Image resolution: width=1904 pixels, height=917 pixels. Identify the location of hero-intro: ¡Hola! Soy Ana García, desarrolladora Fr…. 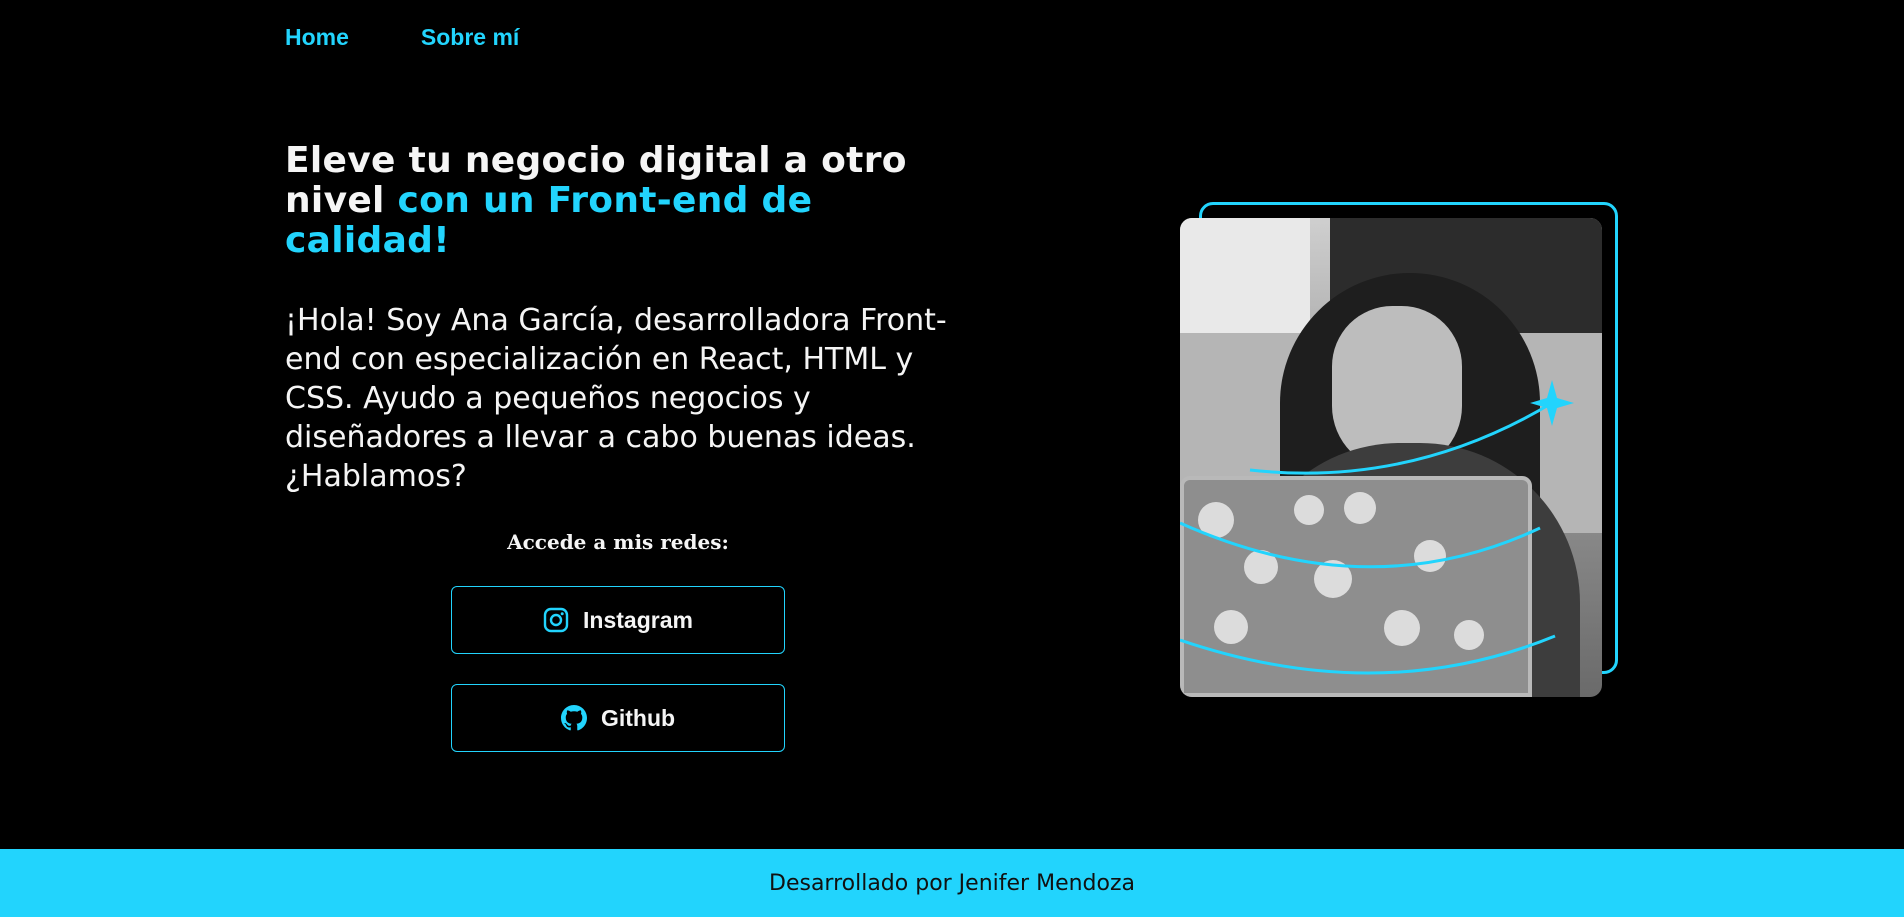
(616, 398).